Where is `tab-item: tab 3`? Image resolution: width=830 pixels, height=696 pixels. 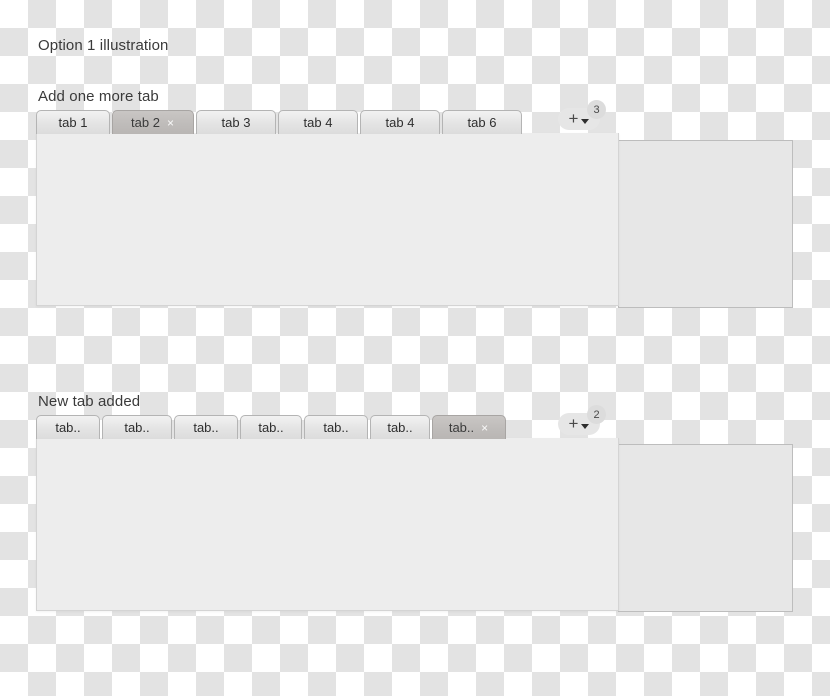 tab-item: tab 3 is located at coordinates (236, 122).